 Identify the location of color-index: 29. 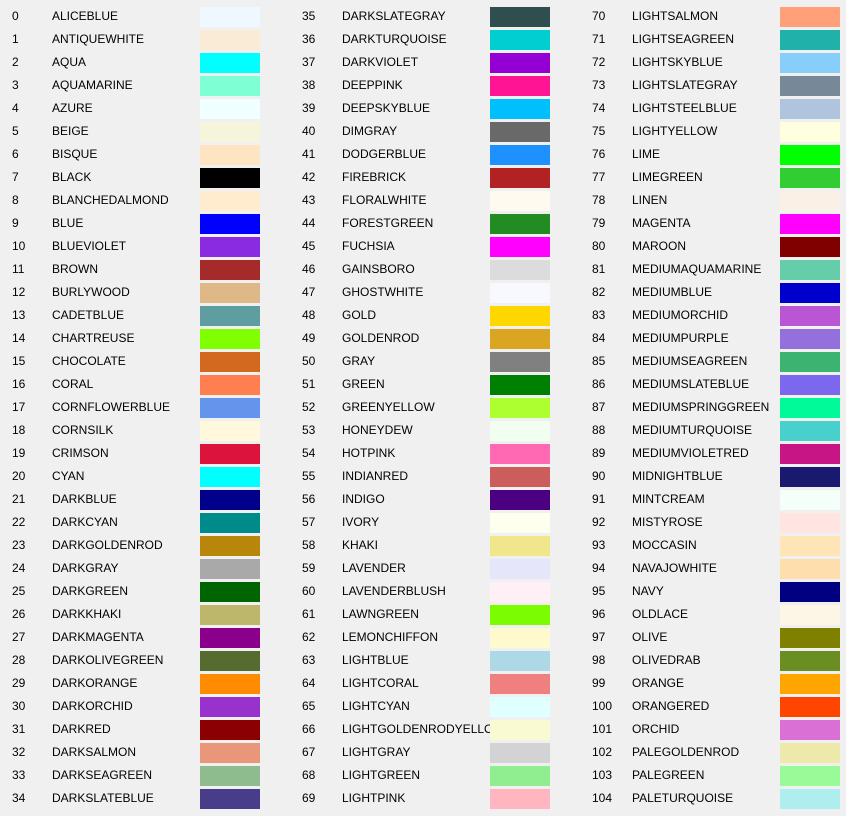
(19, 683).